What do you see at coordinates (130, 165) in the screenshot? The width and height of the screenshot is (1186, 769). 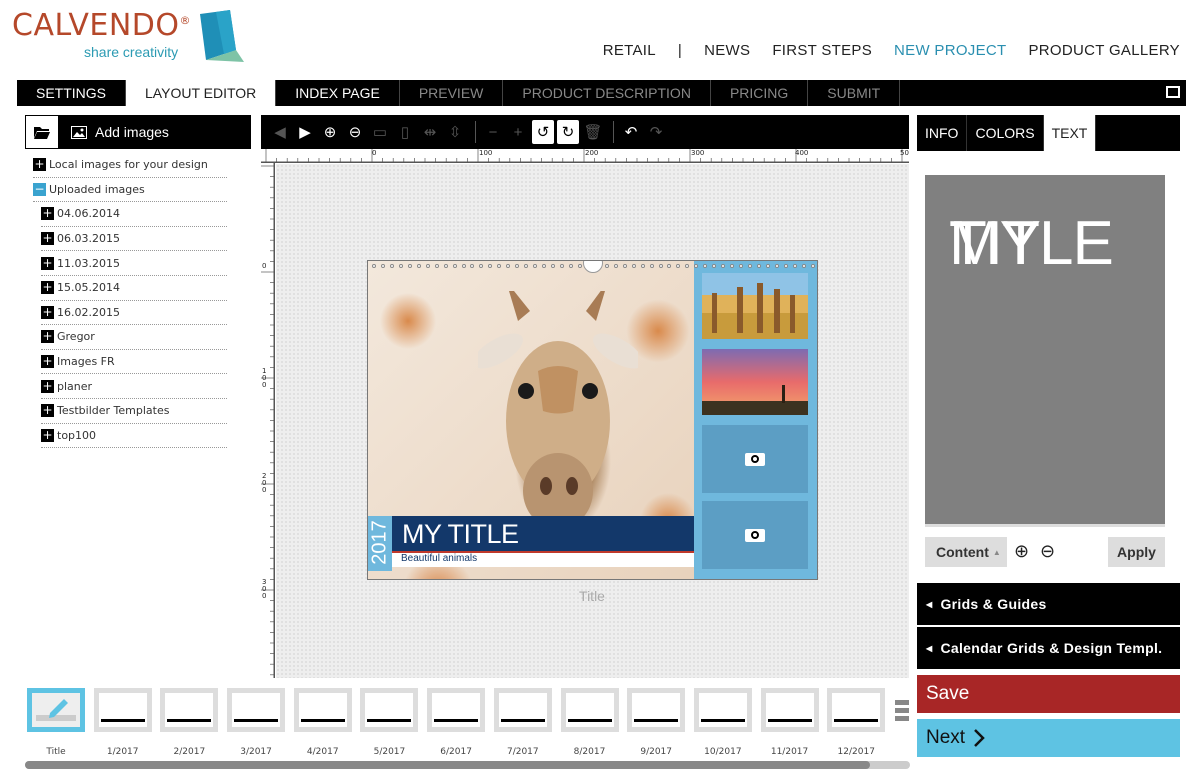 I see `tree-local-images: + Local images for your design` at bounding box center [130, 165].